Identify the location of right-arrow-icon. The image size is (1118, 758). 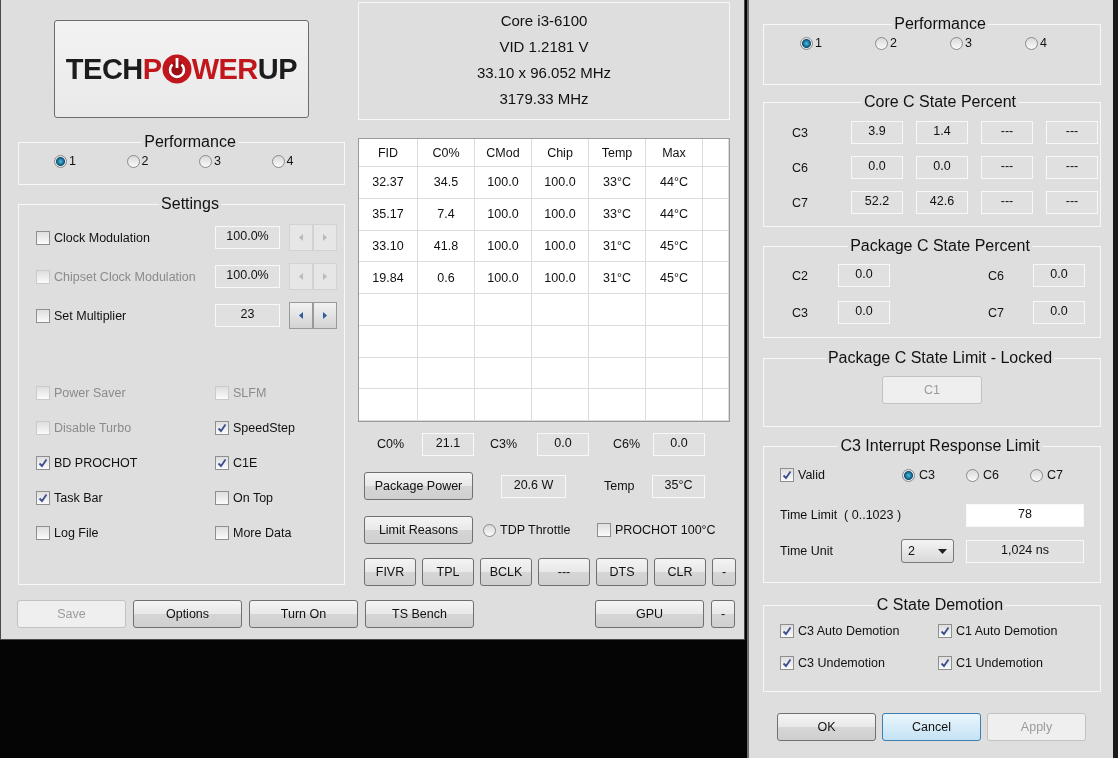
(325, 315).